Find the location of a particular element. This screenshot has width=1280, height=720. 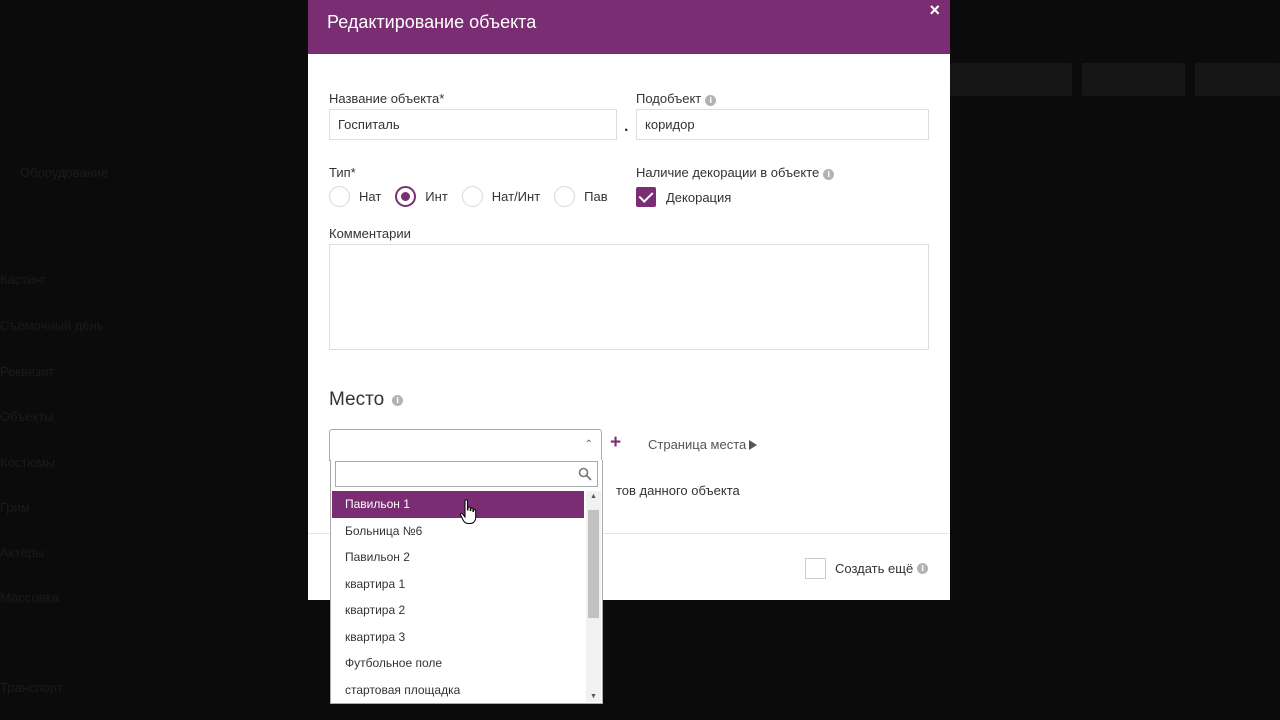

decoration-label-text: Наличие декорации в объекте is located at coordinates (728, 172).